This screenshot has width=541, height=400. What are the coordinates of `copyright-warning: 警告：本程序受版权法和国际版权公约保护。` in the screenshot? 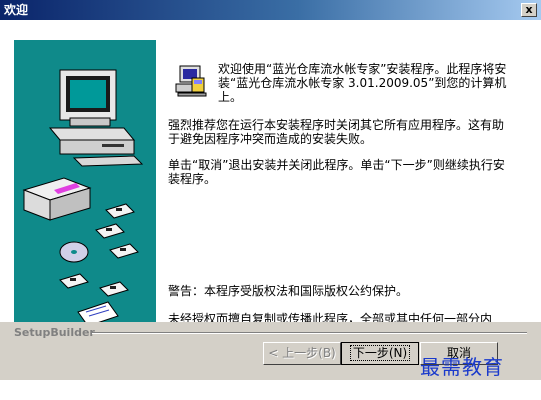 It's located at (288, 291).